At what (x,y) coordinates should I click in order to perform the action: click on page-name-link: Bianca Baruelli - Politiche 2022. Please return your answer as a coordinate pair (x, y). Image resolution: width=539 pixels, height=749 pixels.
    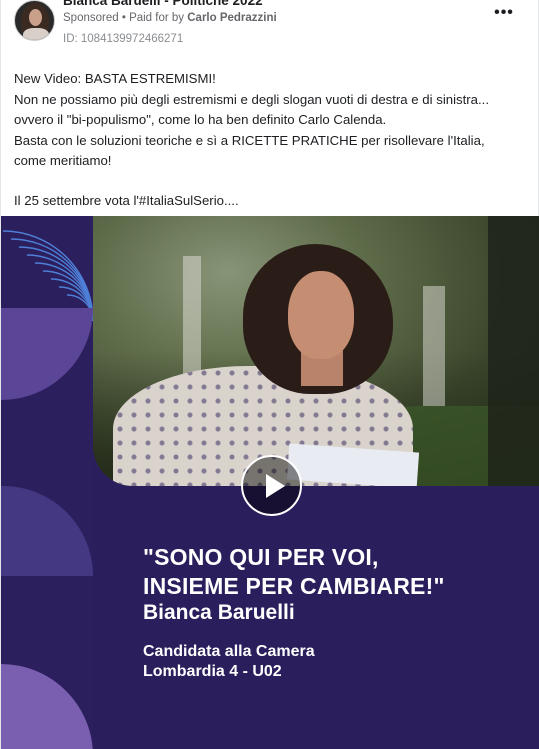
    Looking at the image, I should click on (163, 4).